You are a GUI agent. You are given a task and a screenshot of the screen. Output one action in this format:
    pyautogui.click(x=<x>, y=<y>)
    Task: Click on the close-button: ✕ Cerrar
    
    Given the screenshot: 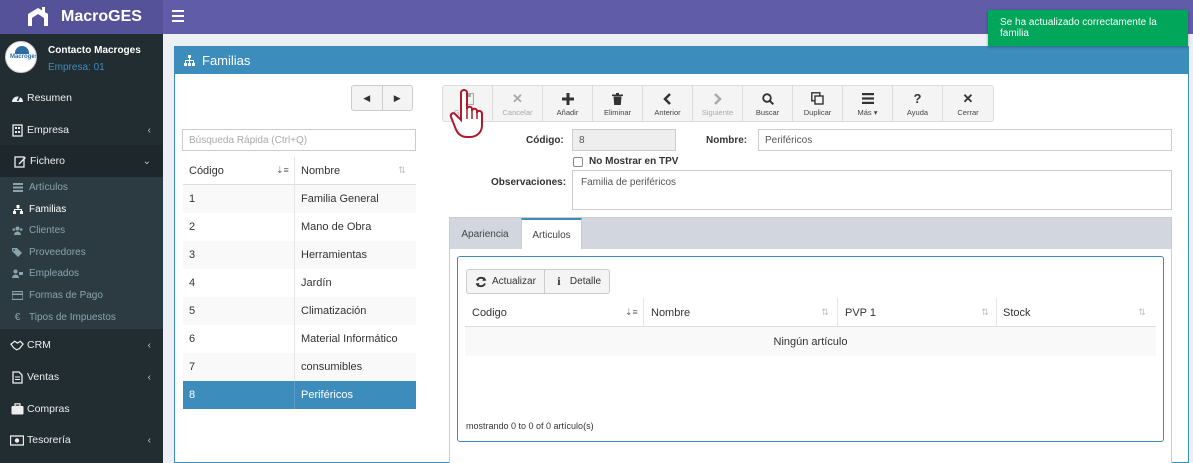 What is the action you would take?
    pyautogui.click(x=968, y=103)
    